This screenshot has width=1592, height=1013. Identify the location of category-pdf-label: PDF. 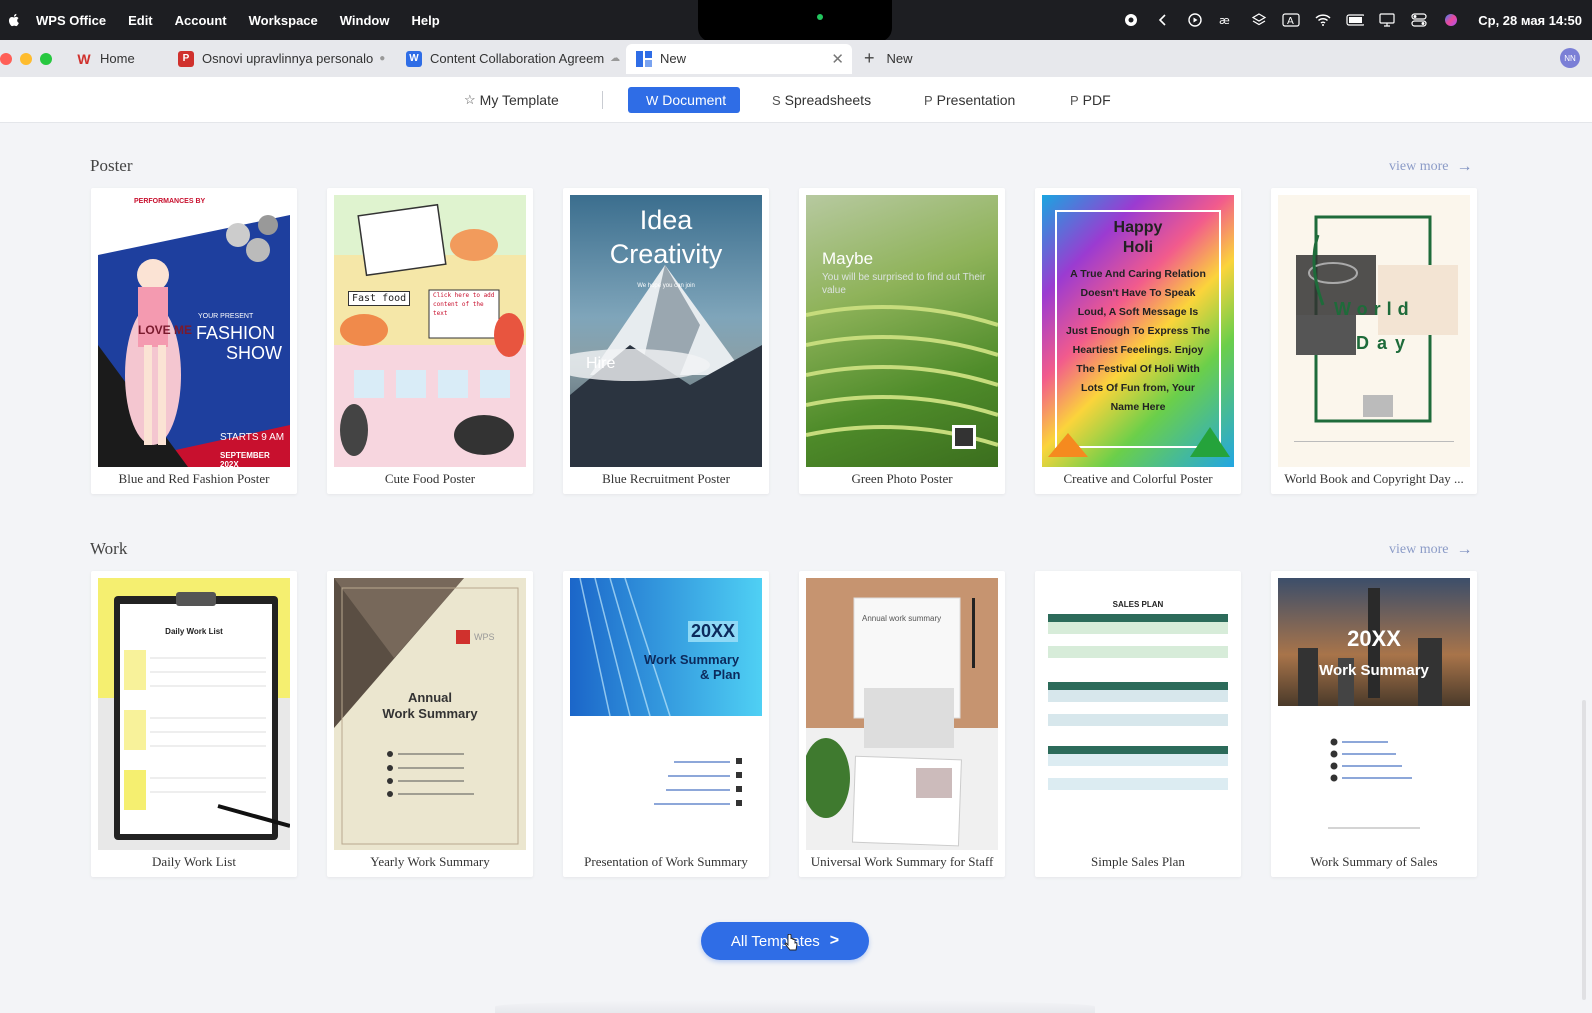
(1096, 100).